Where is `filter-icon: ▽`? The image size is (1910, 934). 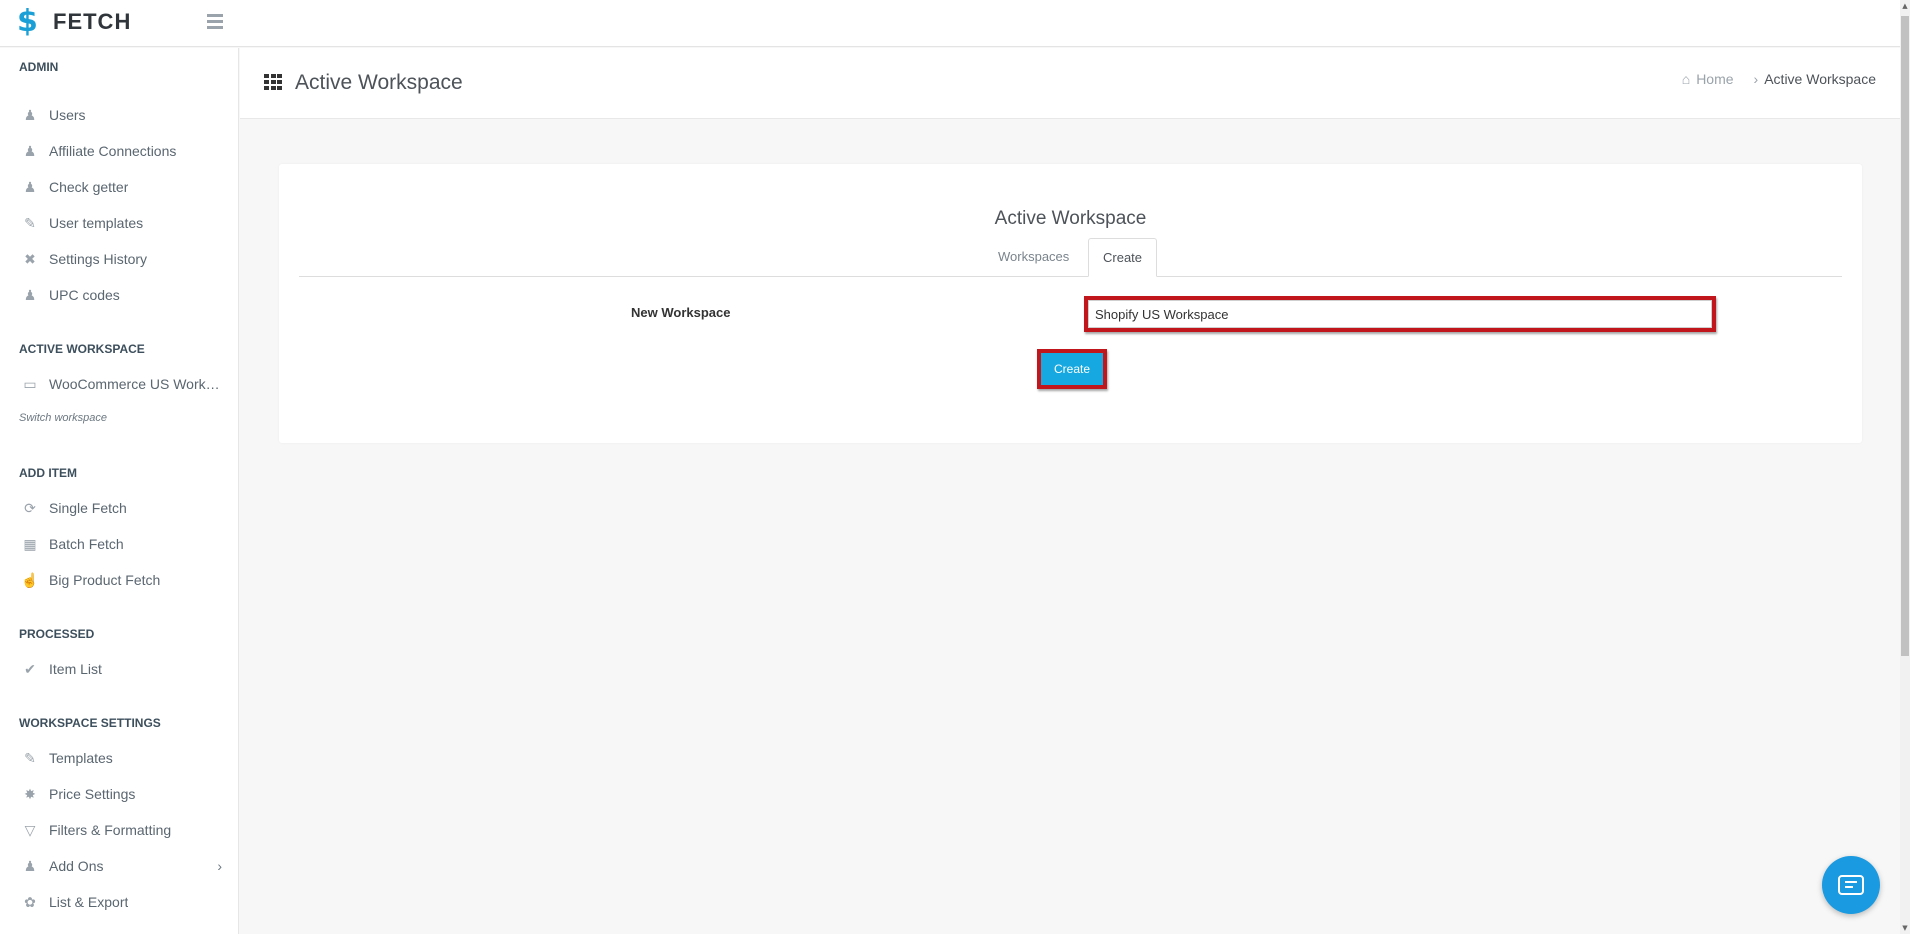 filter-icon: ▽ is located at coordinates (30, 829).